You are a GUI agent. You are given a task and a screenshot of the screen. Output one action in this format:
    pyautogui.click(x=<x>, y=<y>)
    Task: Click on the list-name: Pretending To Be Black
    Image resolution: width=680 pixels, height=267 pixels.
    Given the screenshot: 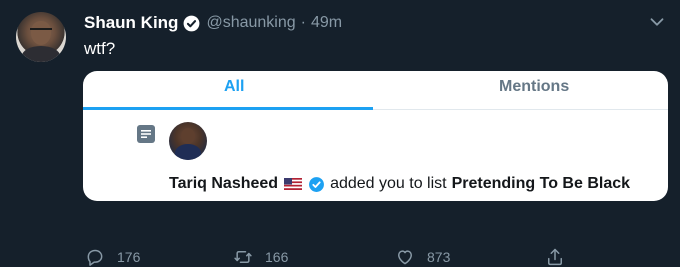 What is the action you would take?
    pyautogui.click(x=541, y=184)
    